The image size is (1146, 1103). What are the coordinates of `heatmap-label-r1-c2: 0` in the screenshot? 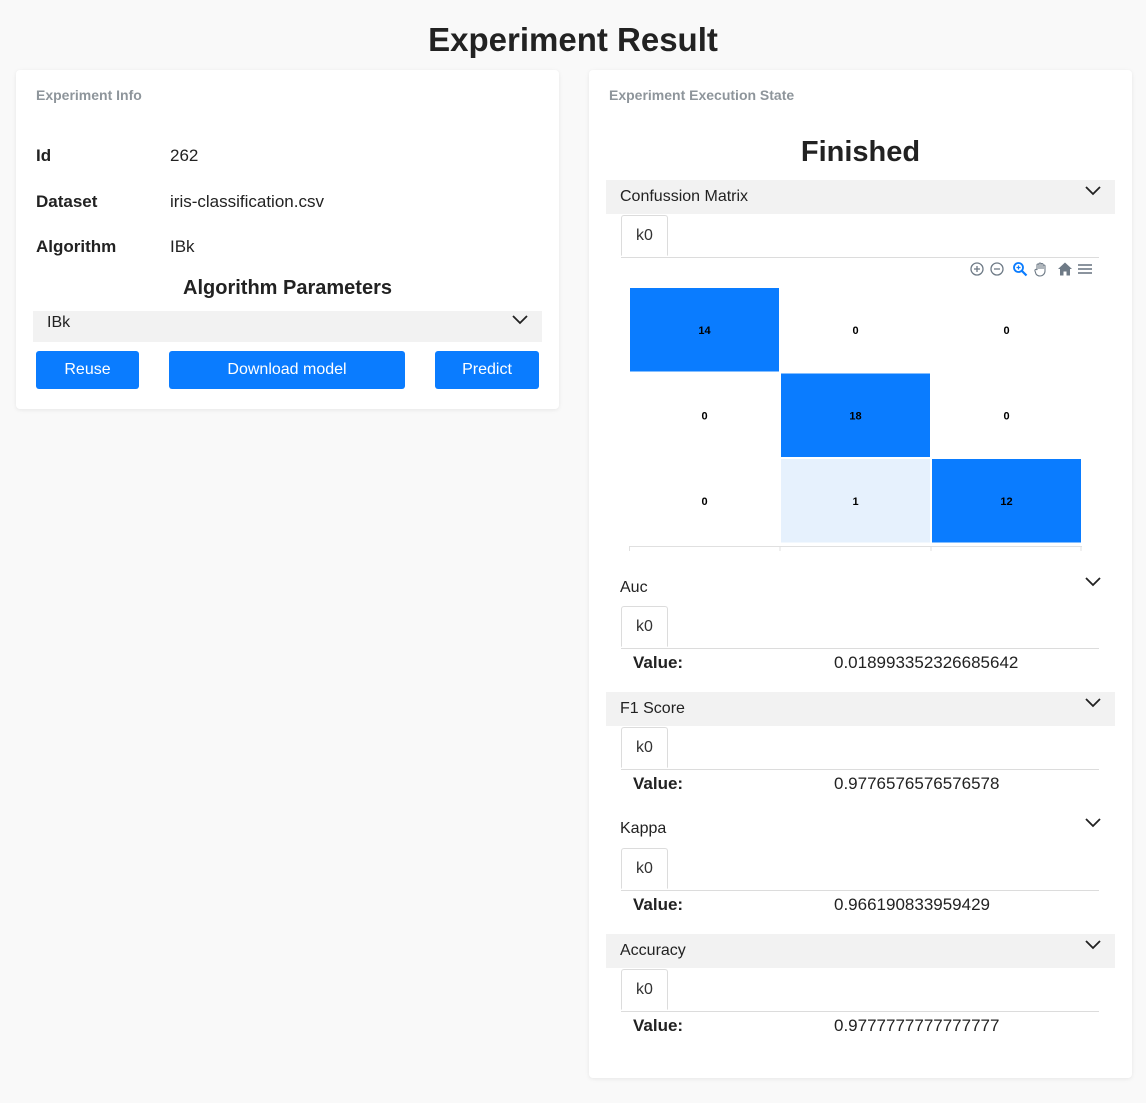 It's located at (1006, 416).